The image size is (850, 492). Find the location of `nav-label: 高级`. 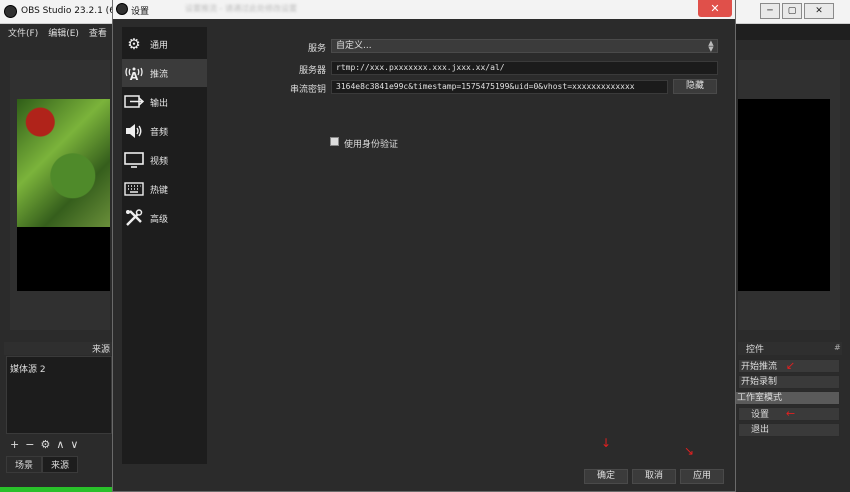

nav-label: 高级 is located at coordinates (159, 219).